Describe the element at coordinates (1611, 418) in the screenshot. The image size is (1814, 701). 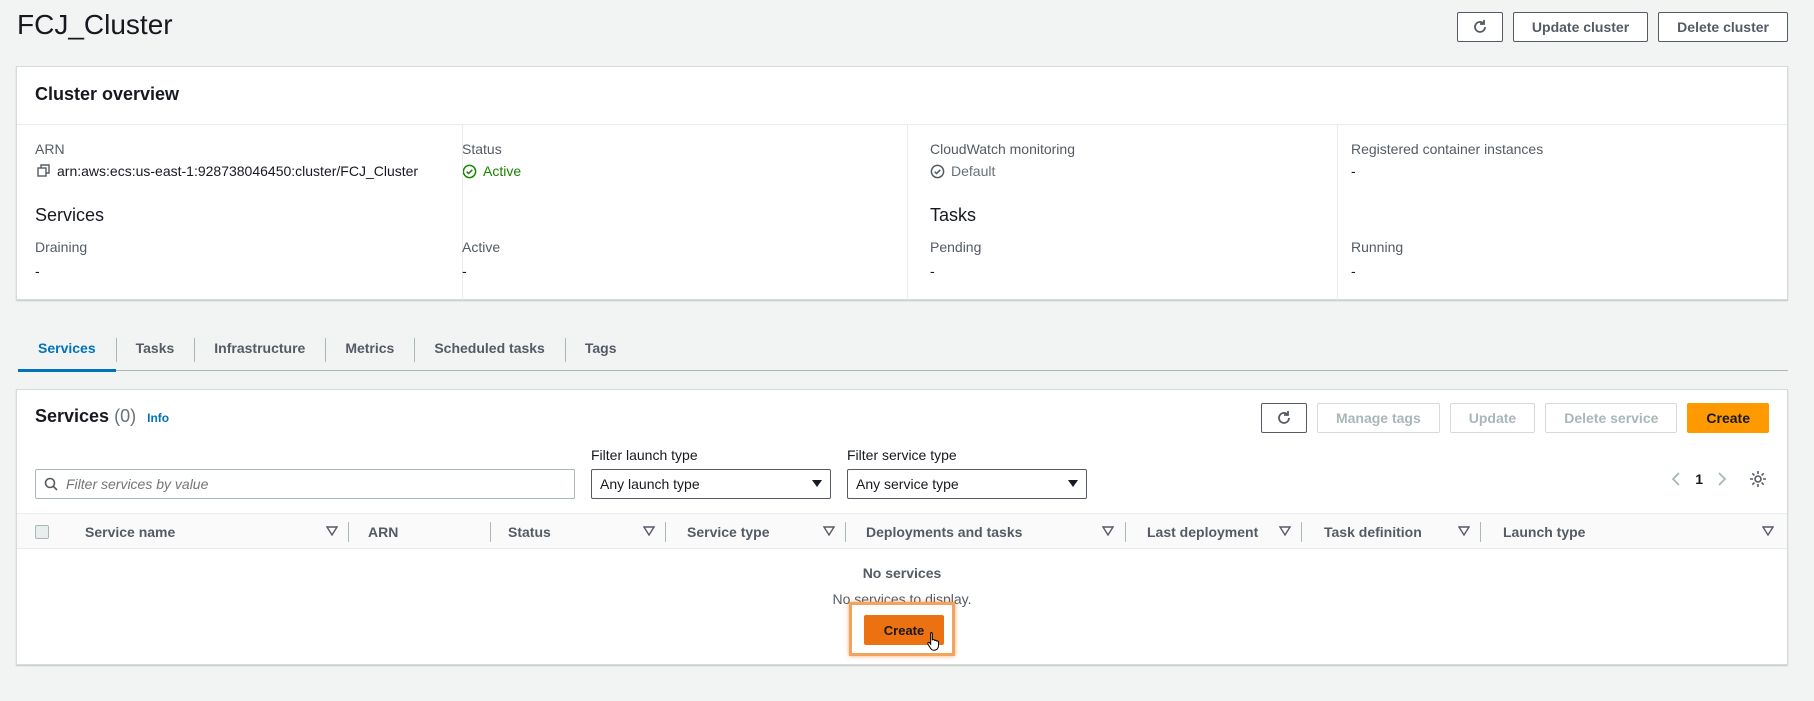
I see `delete-service-button: Delete service` at that location.